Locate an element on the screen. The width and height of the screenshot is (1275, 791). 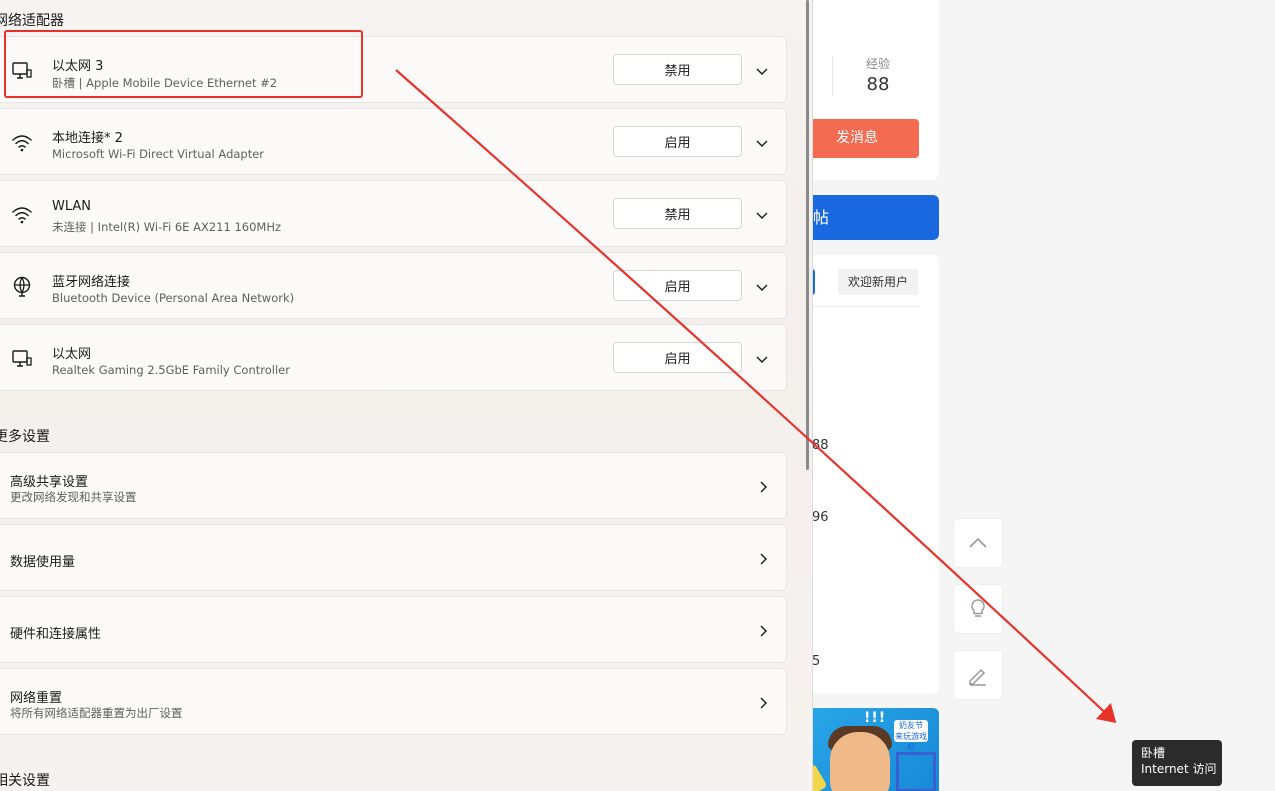
globe-network-icon is located at coordinates (22, 287).